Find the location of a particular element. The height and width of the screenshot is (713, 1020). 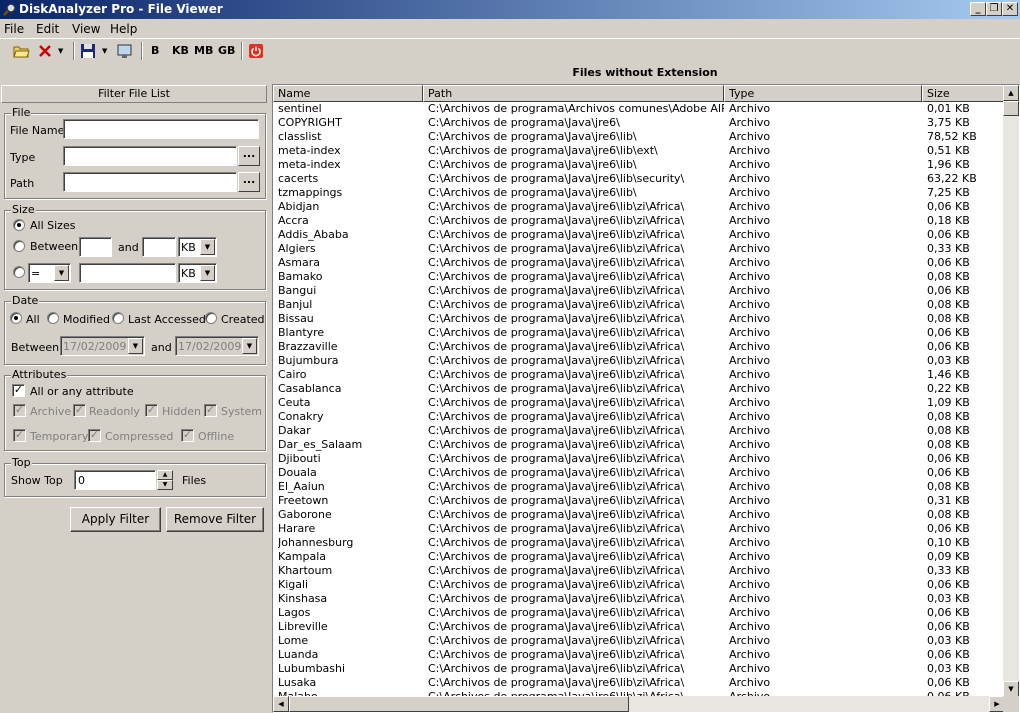

file-name-input is located at coordinates (161, 129).